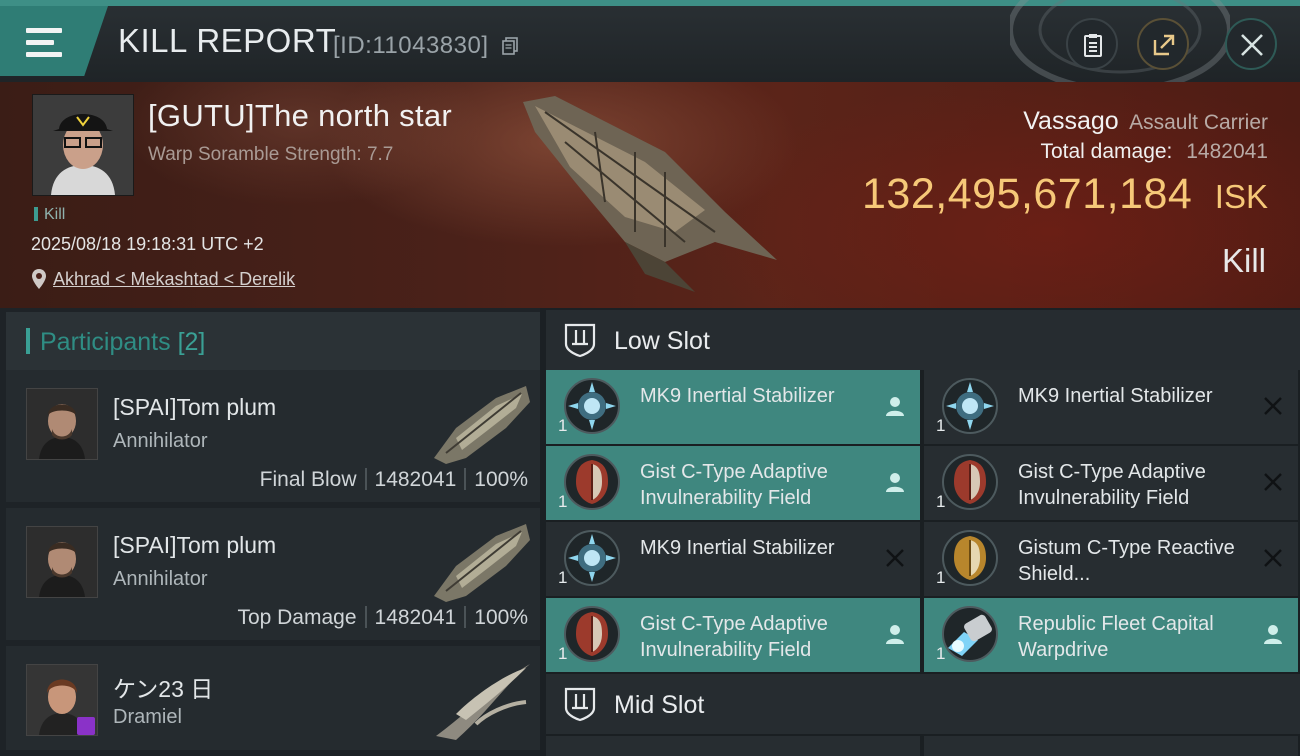 The width and height of the screenshot is (1300, 756). I want to click on hamburger-menu-icon, so click(44, 43).